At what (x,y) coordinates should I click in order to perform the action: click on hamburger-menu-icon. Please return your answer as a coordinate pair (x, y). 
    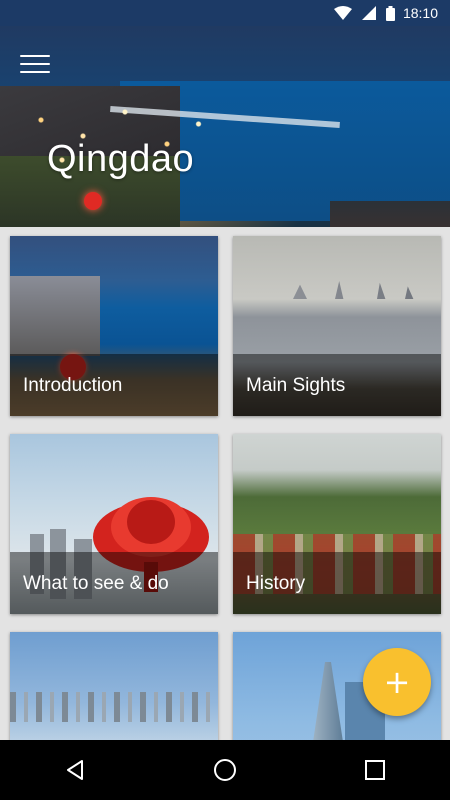
    Looking at the image, I should click on (35, 64).